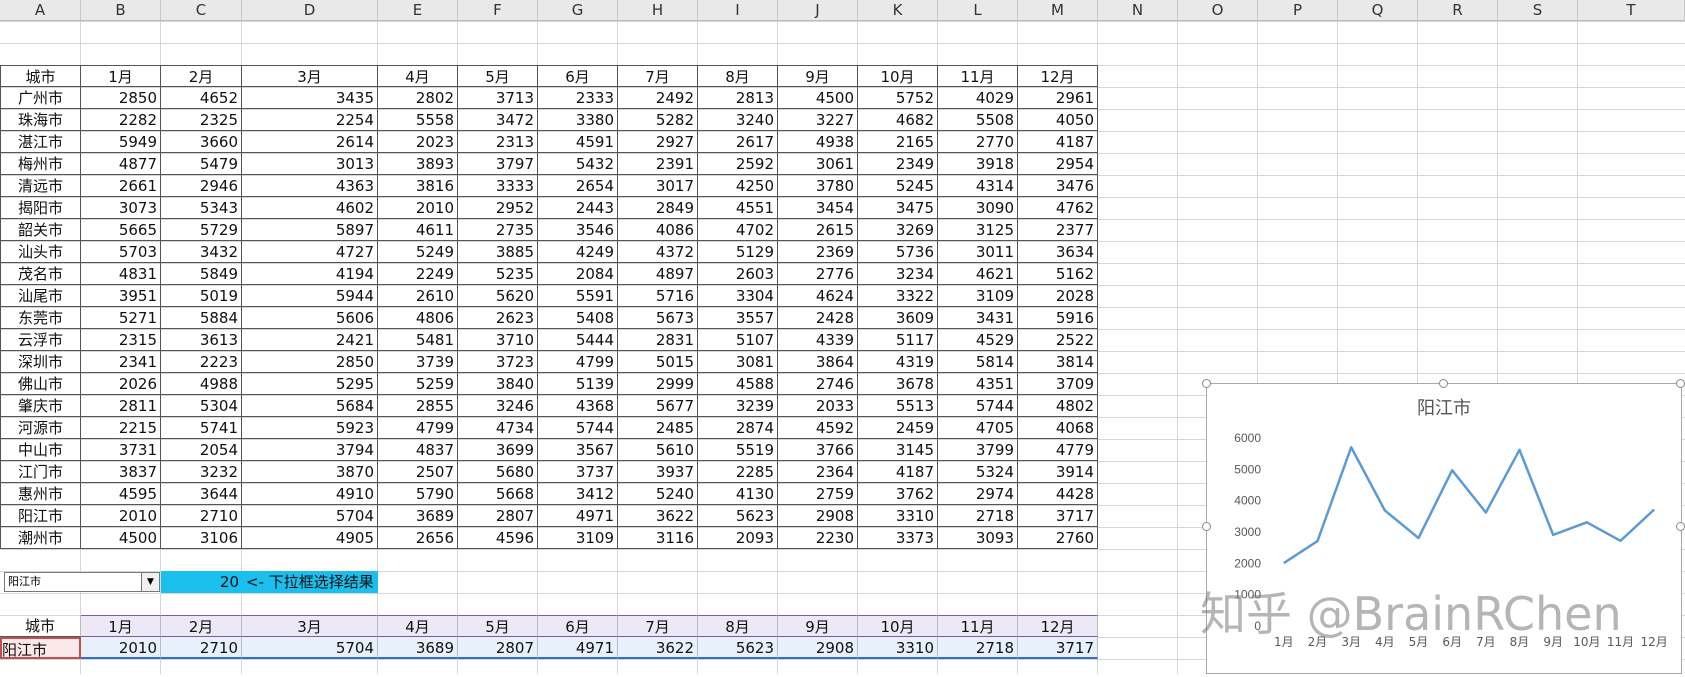 The image size is (1685, 677). Describe the element at coordinates (40, 472) in the screenshot. I see `city-name-cell: 江门市` at that location.